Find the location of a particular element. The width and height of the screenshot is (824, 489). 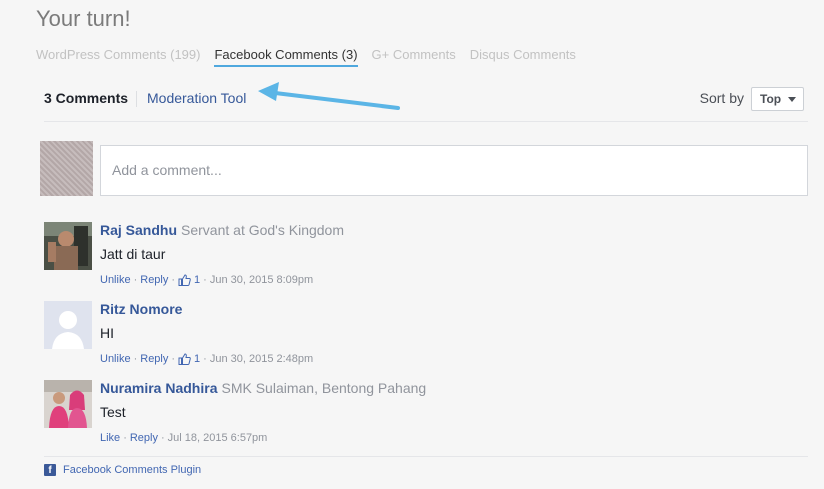

like-link: Like is located at coordinates (110, 438).